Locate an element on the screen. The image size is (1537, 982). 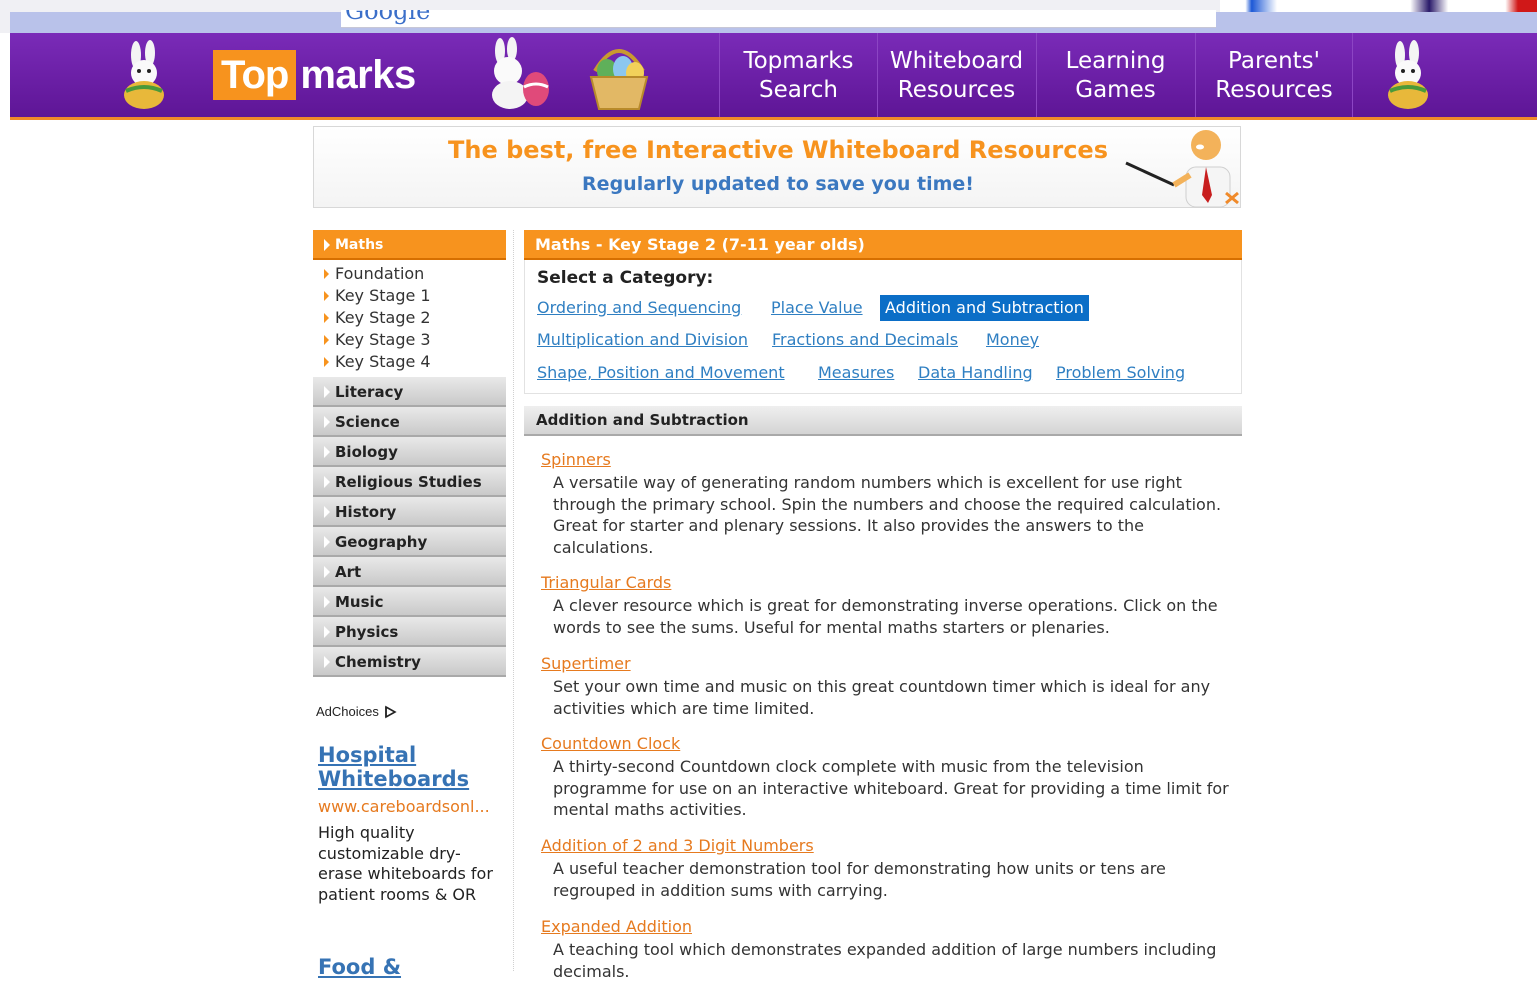
resource-title-link: Countdown Clock is located at coordinates (891, 744).